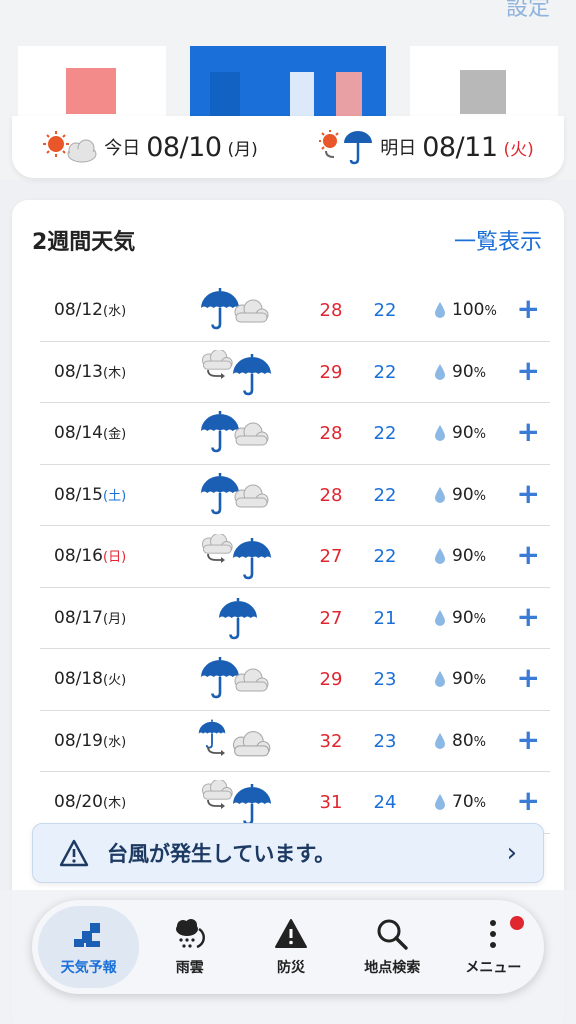 This screenshot has height=1024, width=576. I want to click on pop-value: 70, so click(463, 802).